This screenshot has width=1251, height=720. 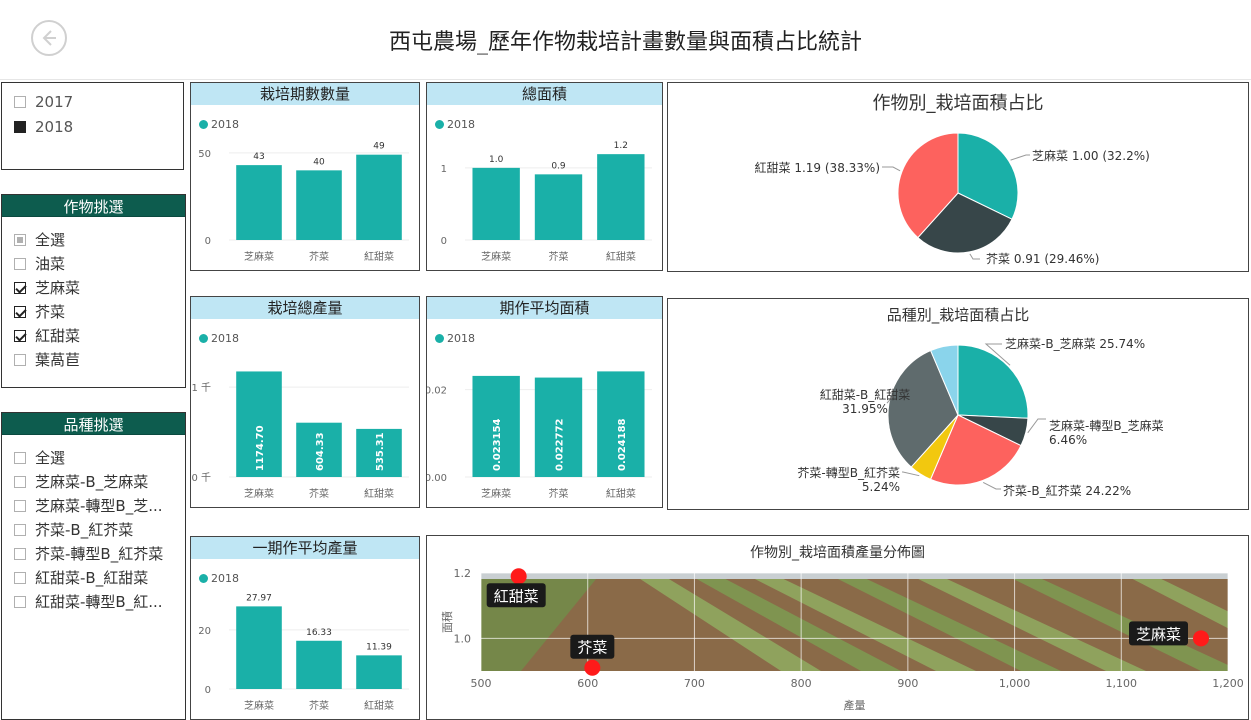 What do you see at coordinates (1042, 259) in the screenshot?
I see `slice-label: 芥菜 0.91 (29.46%)` at bounding box center [1042, 259].